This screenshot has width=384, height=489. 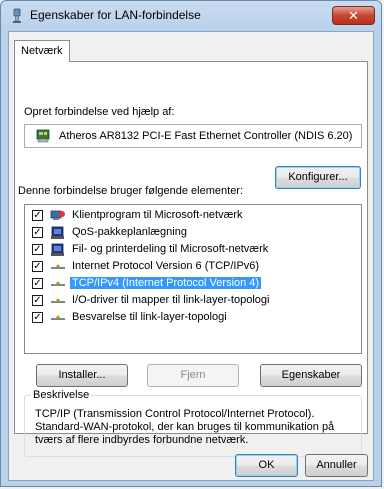 What do you see at coordinates (166, 283) in the screenshot?
I see `item-label: TCP/IPv4 (Internet Protocol Version 4)` at bounding box center [166, 283].